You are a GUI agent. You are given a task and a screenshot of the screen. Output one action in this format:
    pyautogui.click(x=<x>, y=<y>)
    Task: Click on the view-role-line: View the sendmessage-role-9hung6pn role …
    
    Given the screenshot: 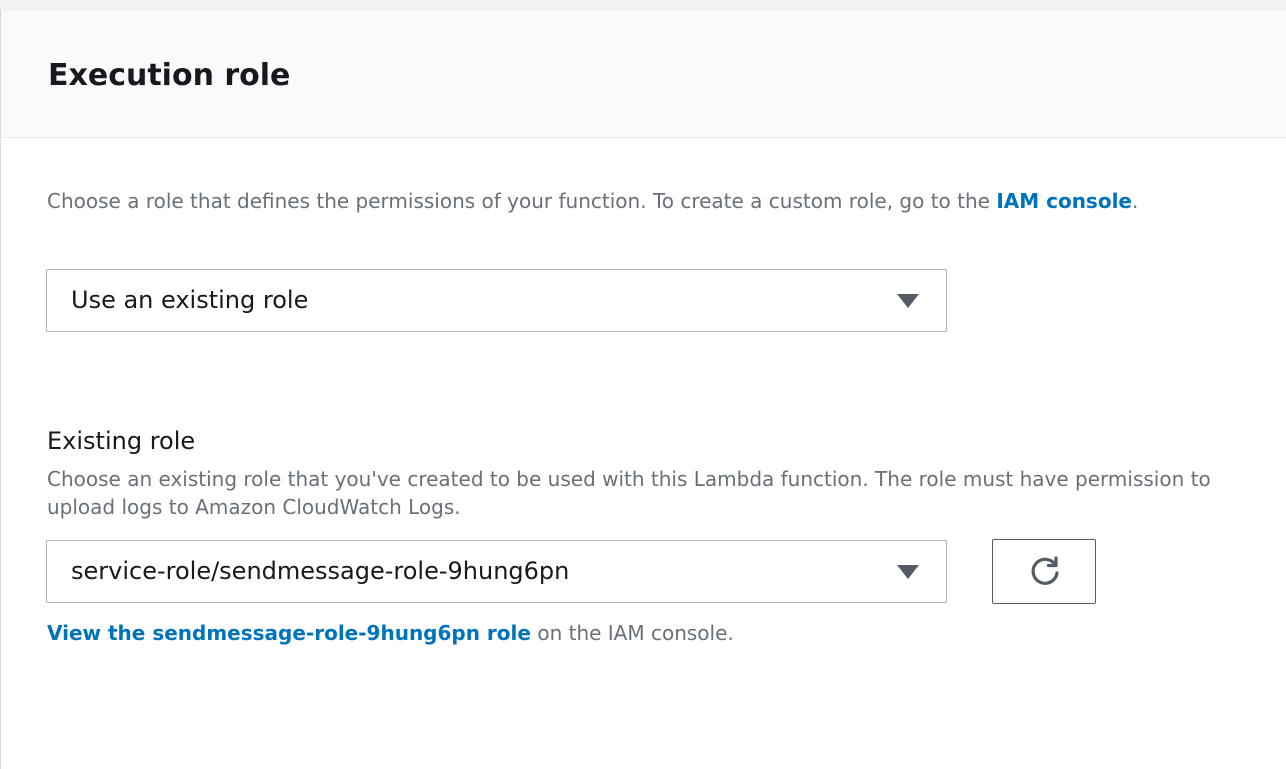 What is the action you would take?
    pyautogui.click(x=390, y=633)
    